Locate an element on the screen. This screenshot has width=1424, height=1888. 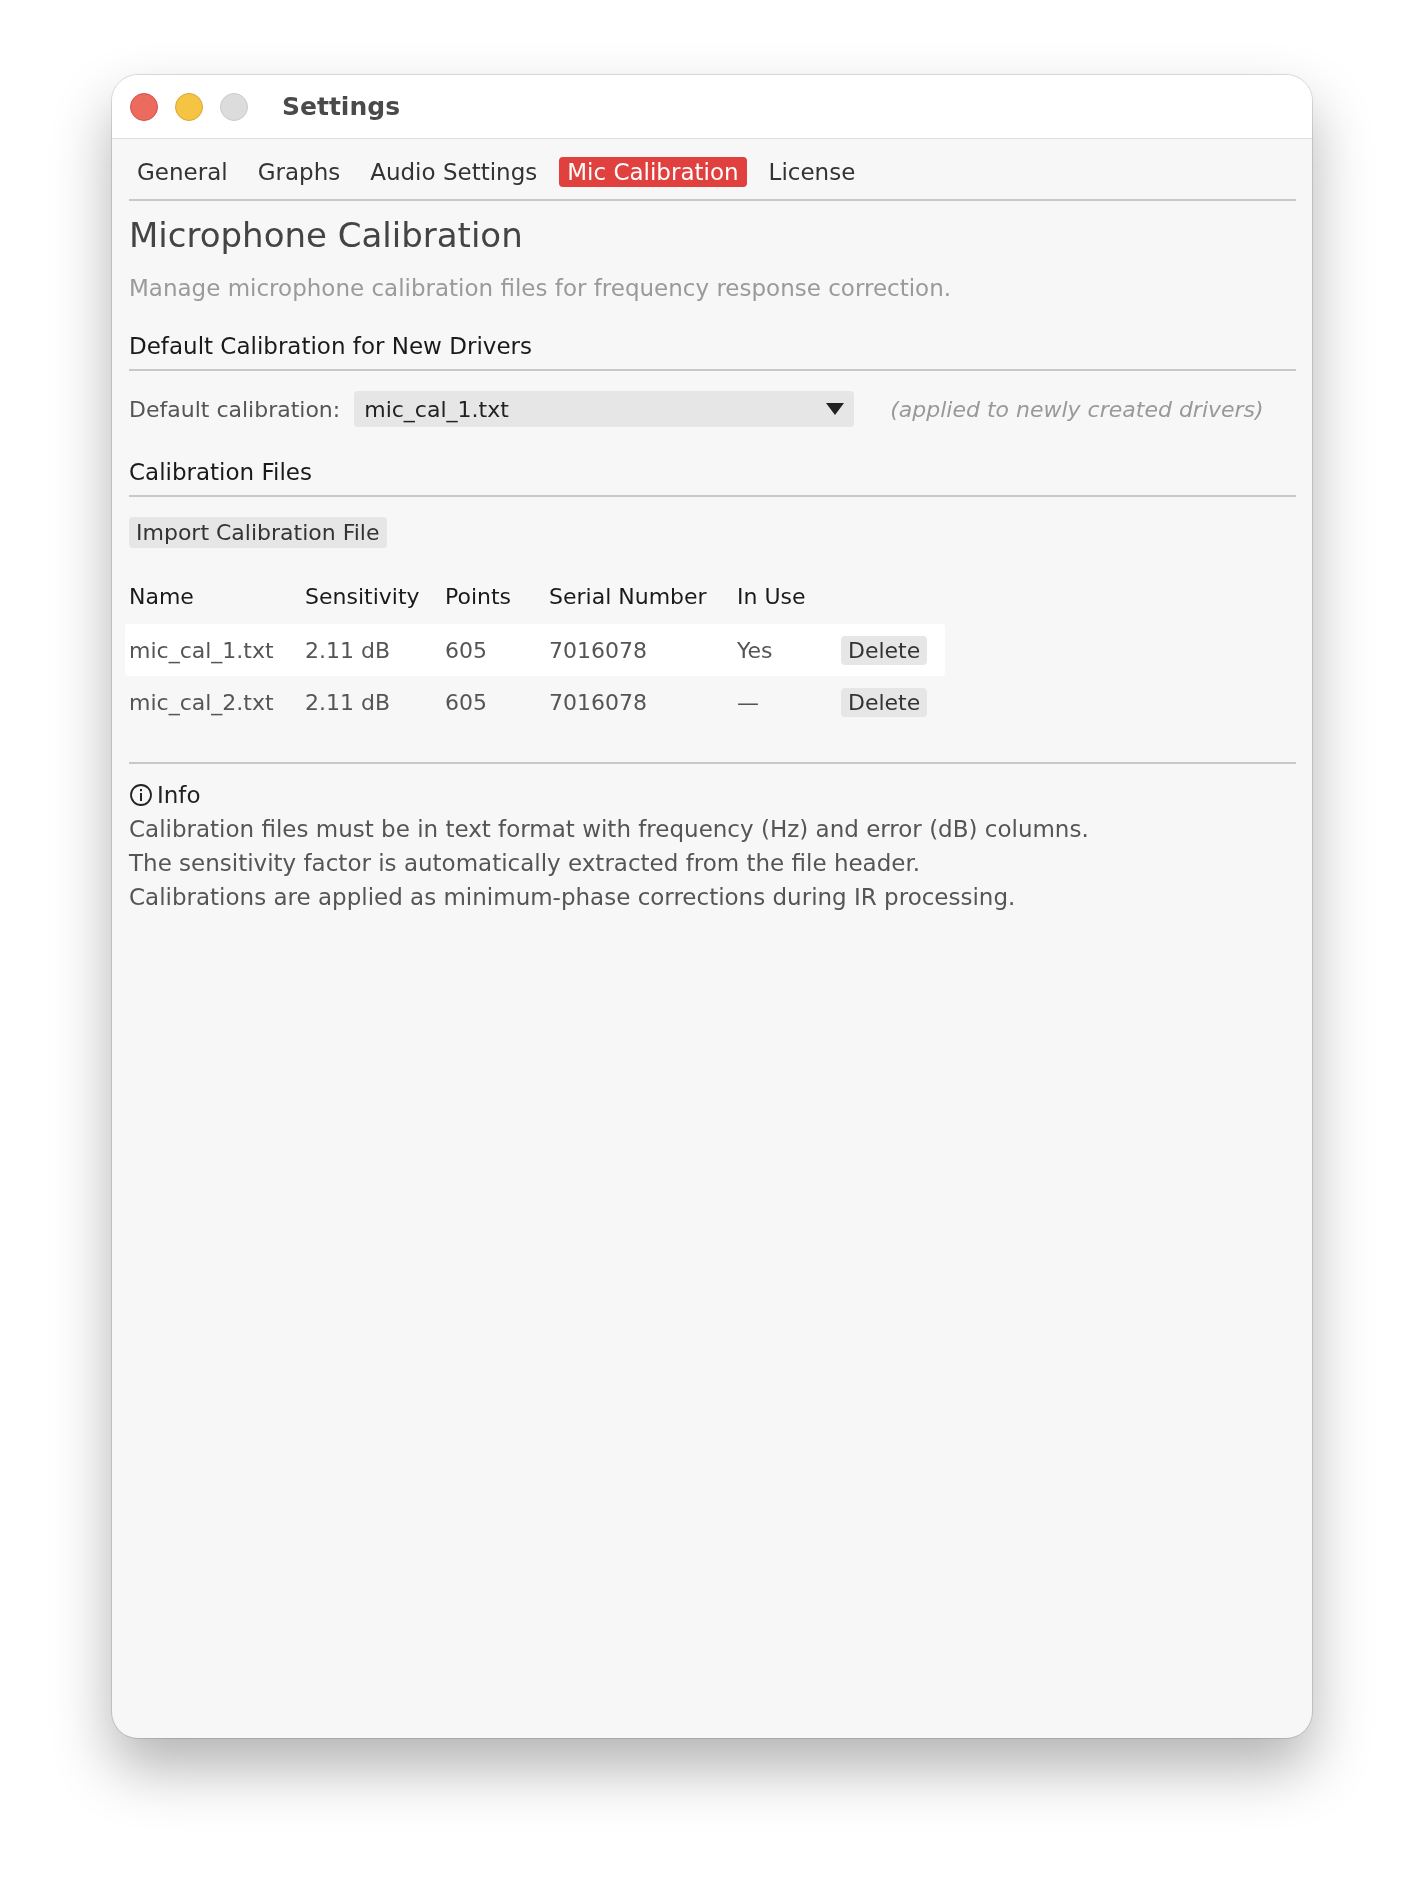
info-heading: Info is located at coordinates (179, 795).